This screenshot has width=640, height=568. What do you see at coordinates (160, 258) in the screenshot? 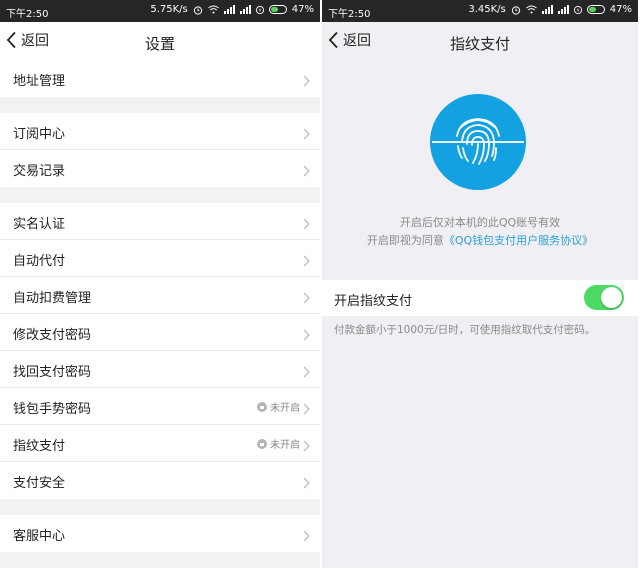
I see `settings-row: 自动代付` at bounding box center [160, 258].